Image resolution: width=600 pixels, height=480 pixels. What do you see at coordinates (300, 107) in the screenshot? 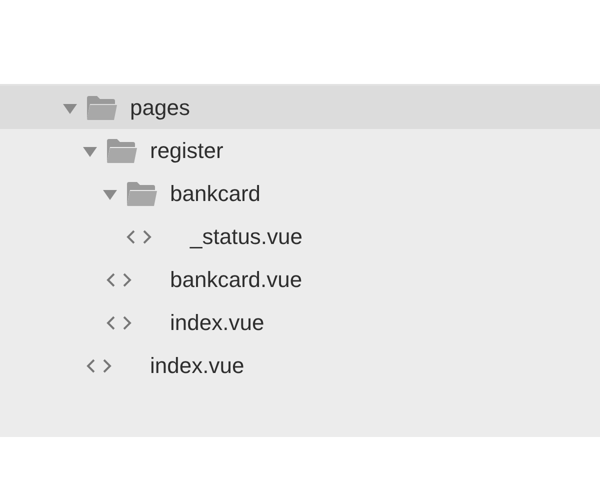
I see `tree-row: pages` at bounding box center [300, 107].